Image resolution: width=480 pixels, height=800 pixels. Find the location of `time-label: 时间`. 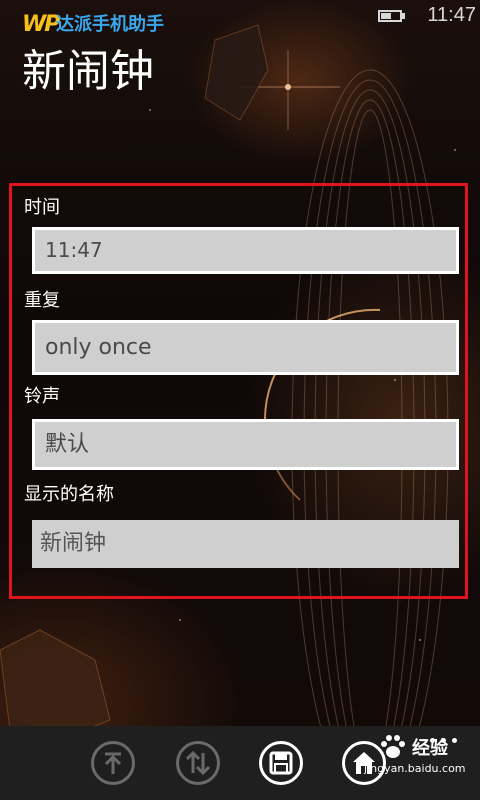

time-label: 时间 is located at coordinates (42, 207).